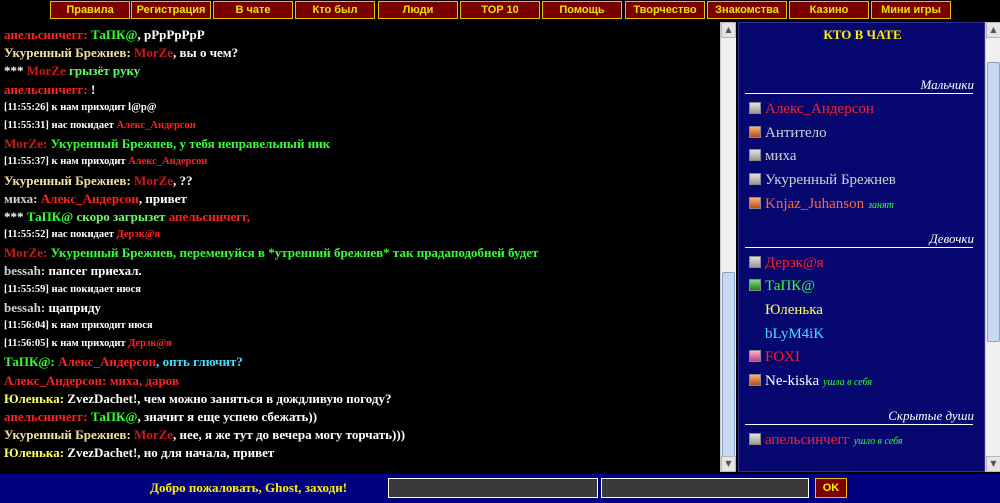  I want to click on nav-button-1: Регистрация, so click(171, 10).